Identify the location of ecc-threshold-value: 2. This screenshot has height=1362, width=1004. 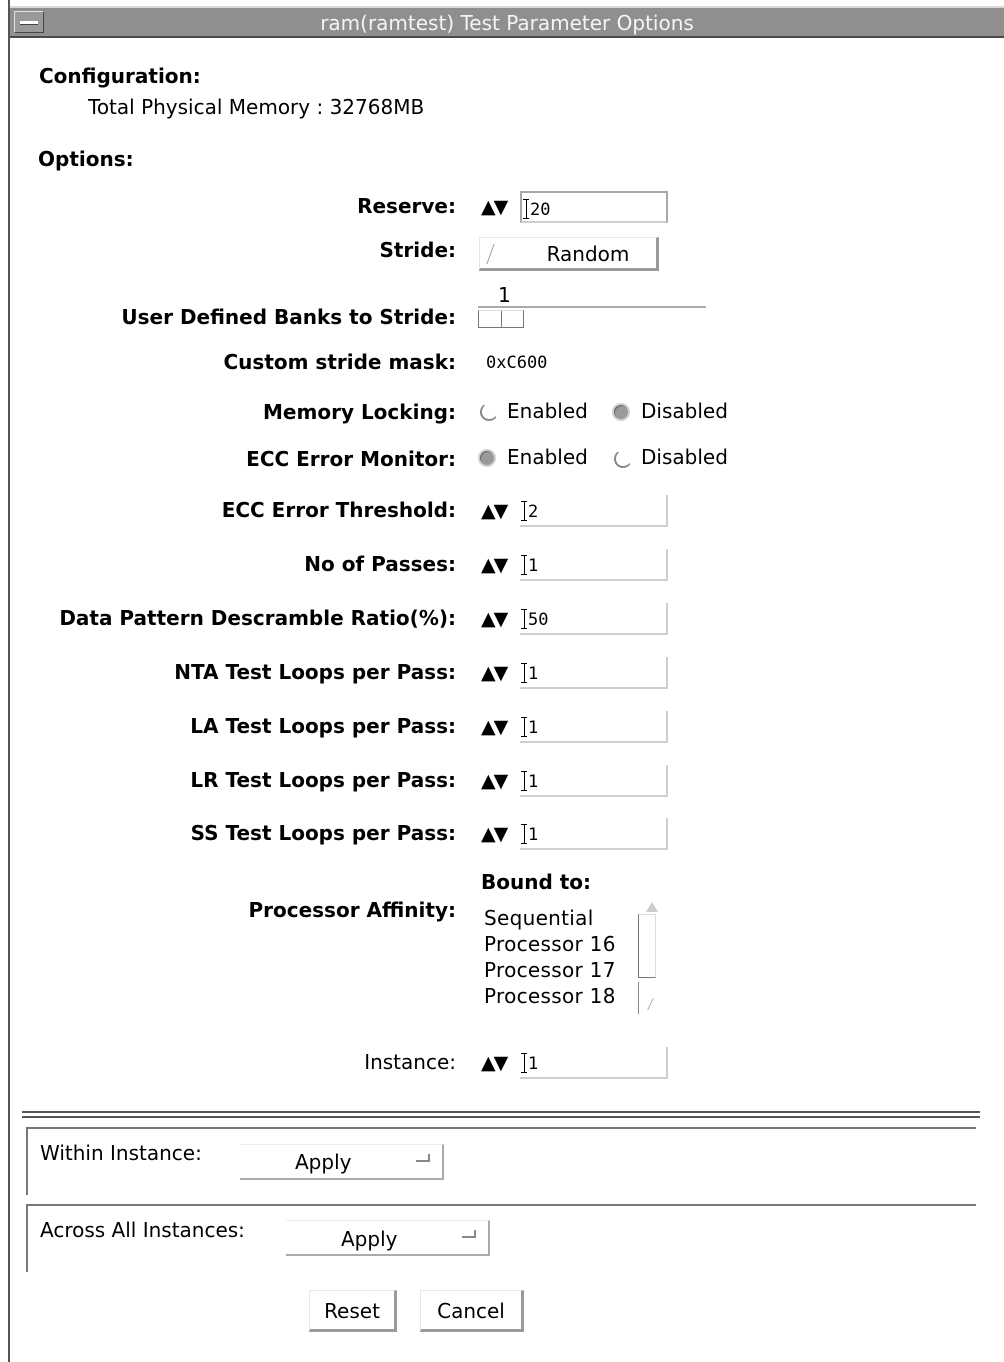
(533, 512).